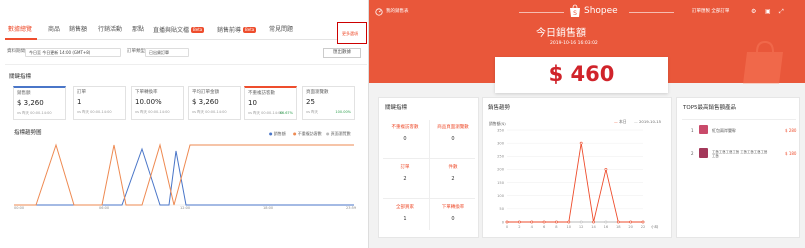 This screenshot has height=248, width=805. I want to click on shopee-bag-icon: S, so click(575, 10).